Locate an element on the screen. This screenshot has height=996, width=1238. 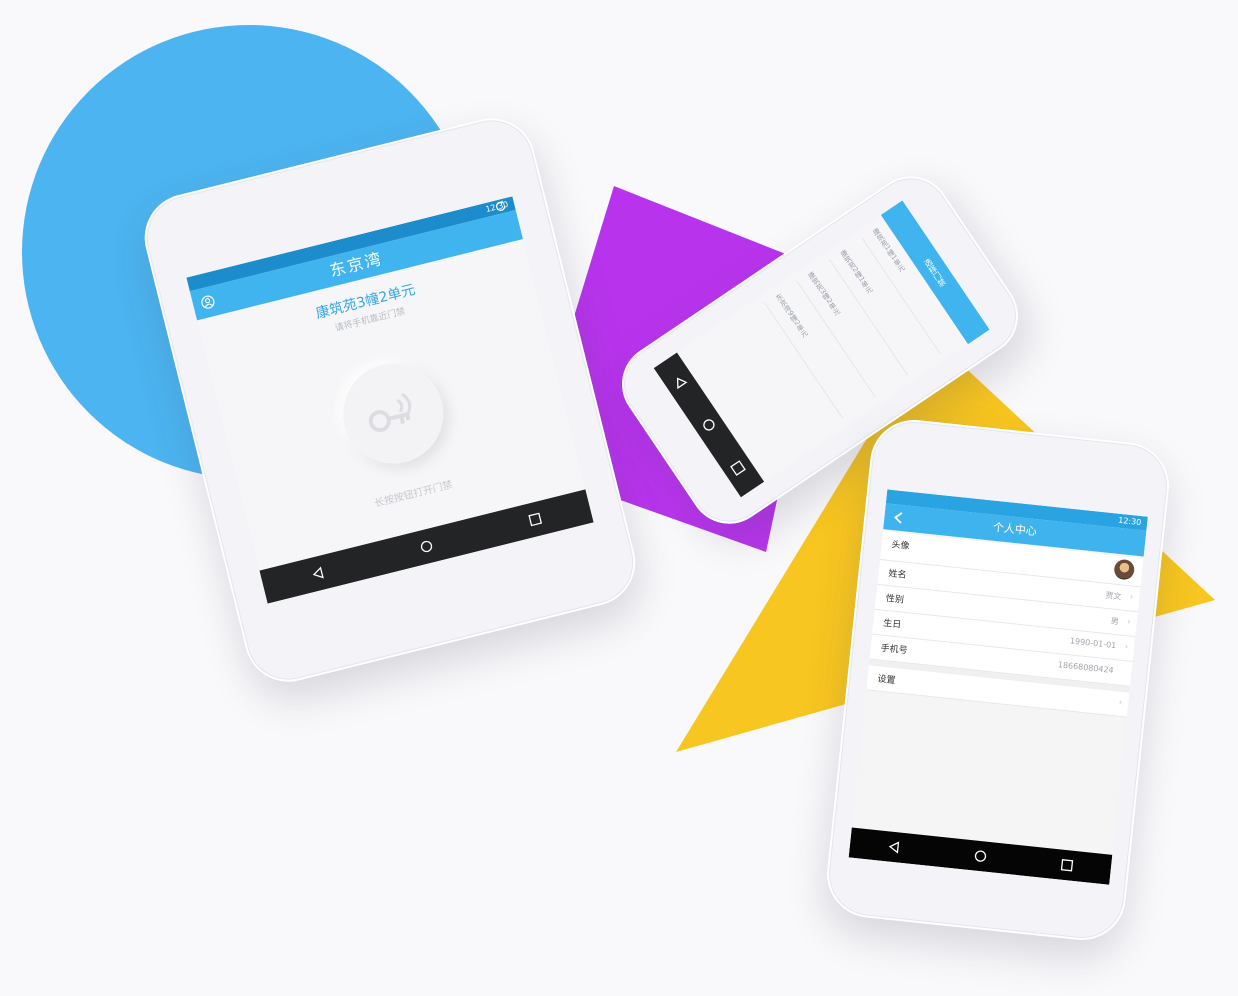
row-label: 生日 is located at coordinates (892, 624).